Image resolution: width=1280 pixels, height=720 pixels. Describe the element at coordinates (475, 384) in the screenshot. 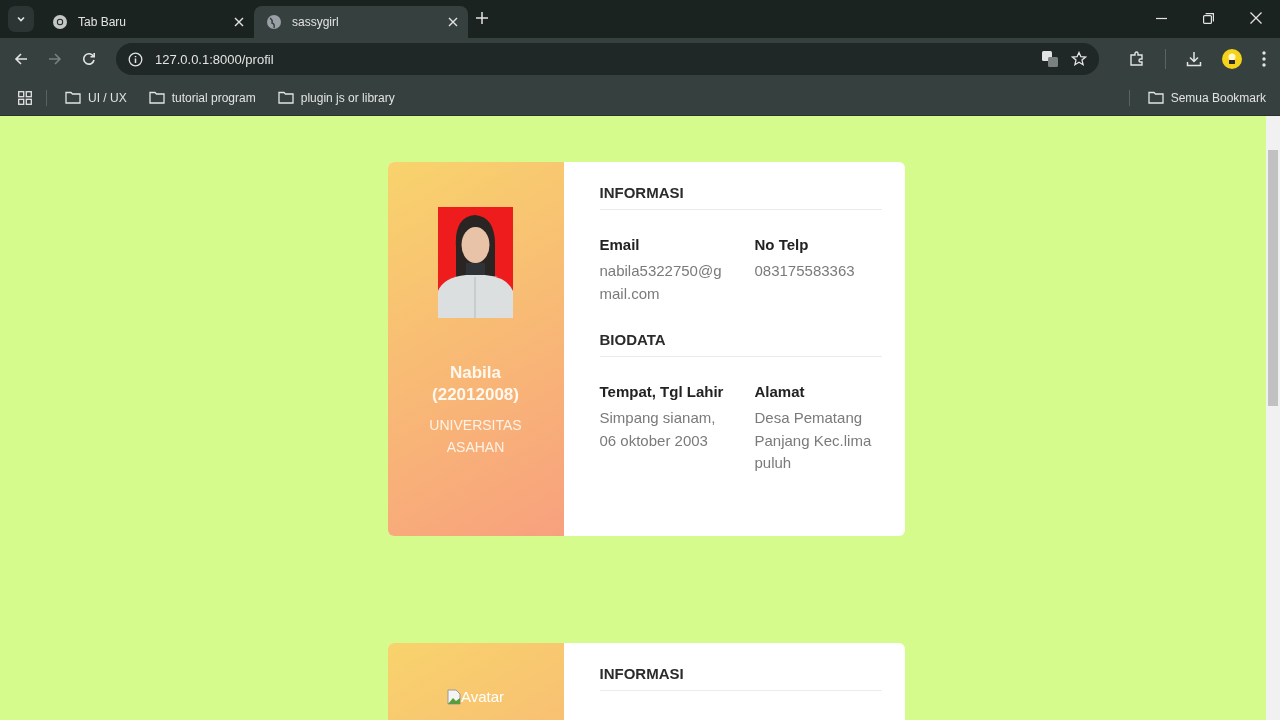

I see `profile-name: Nabila (22012008)` at that location.